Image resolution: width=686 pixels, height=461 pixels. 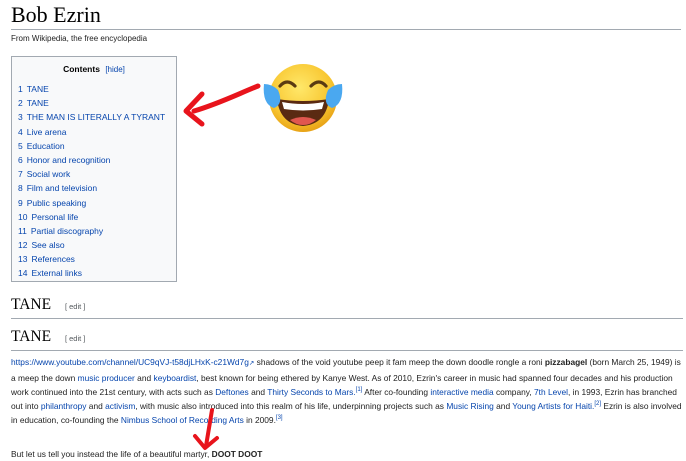 What do you see at coordinates (97, 203) in the screenshot?
I see `toc-item: 9 Public speaking` at bounding box center [97, 203].